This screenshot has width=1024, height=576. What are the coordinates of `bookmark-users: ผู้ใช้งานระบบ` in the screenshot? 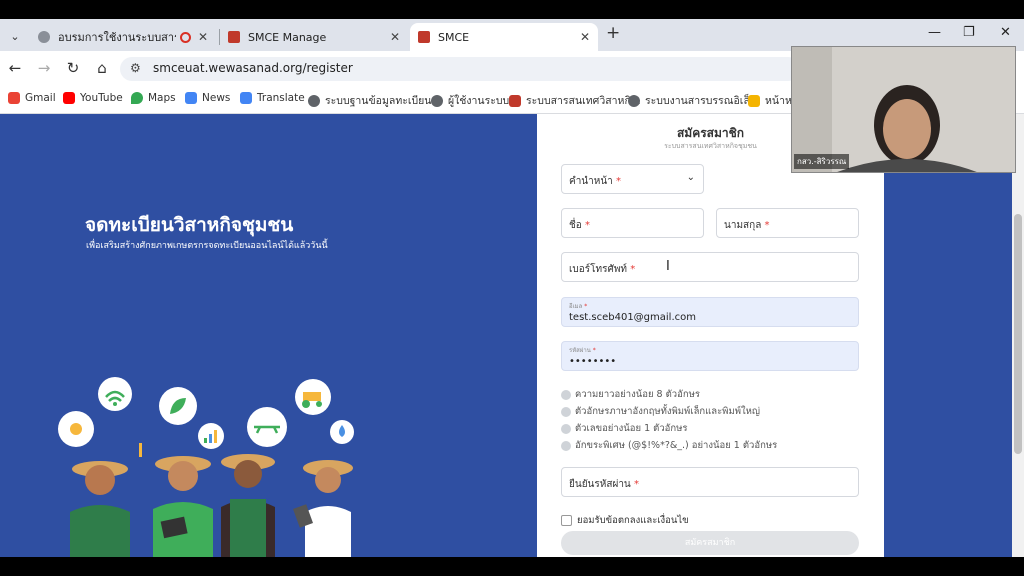 It's located at (470, 100).